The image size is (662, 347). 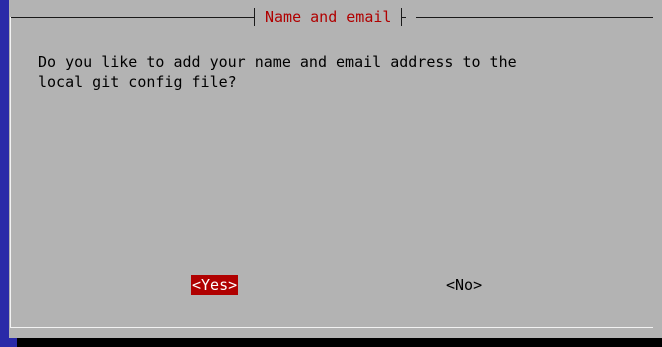 I want to click on yes-button: <Yes>, so click(x=215, y=285).